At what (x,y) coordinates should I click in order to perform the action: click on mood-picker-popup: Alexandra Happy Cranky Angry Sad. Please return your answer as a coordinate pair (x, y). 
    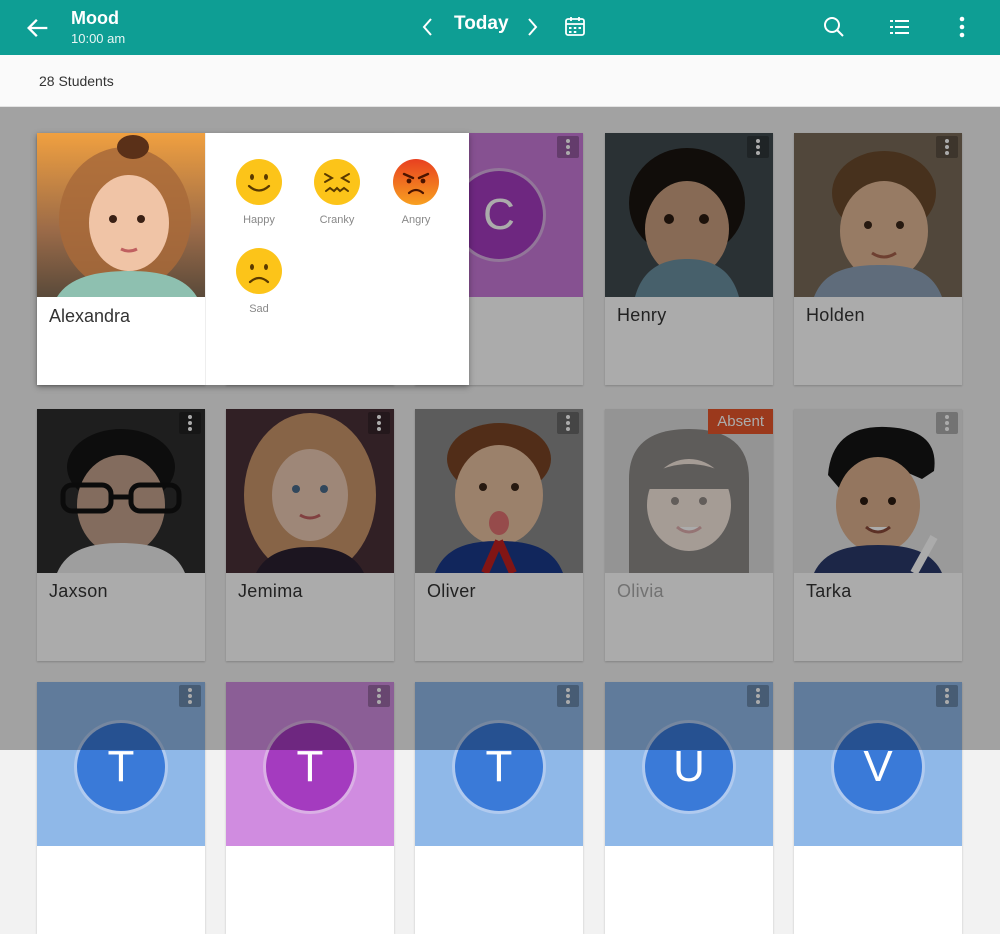
    Looking at the image, I should click on (253, 259).